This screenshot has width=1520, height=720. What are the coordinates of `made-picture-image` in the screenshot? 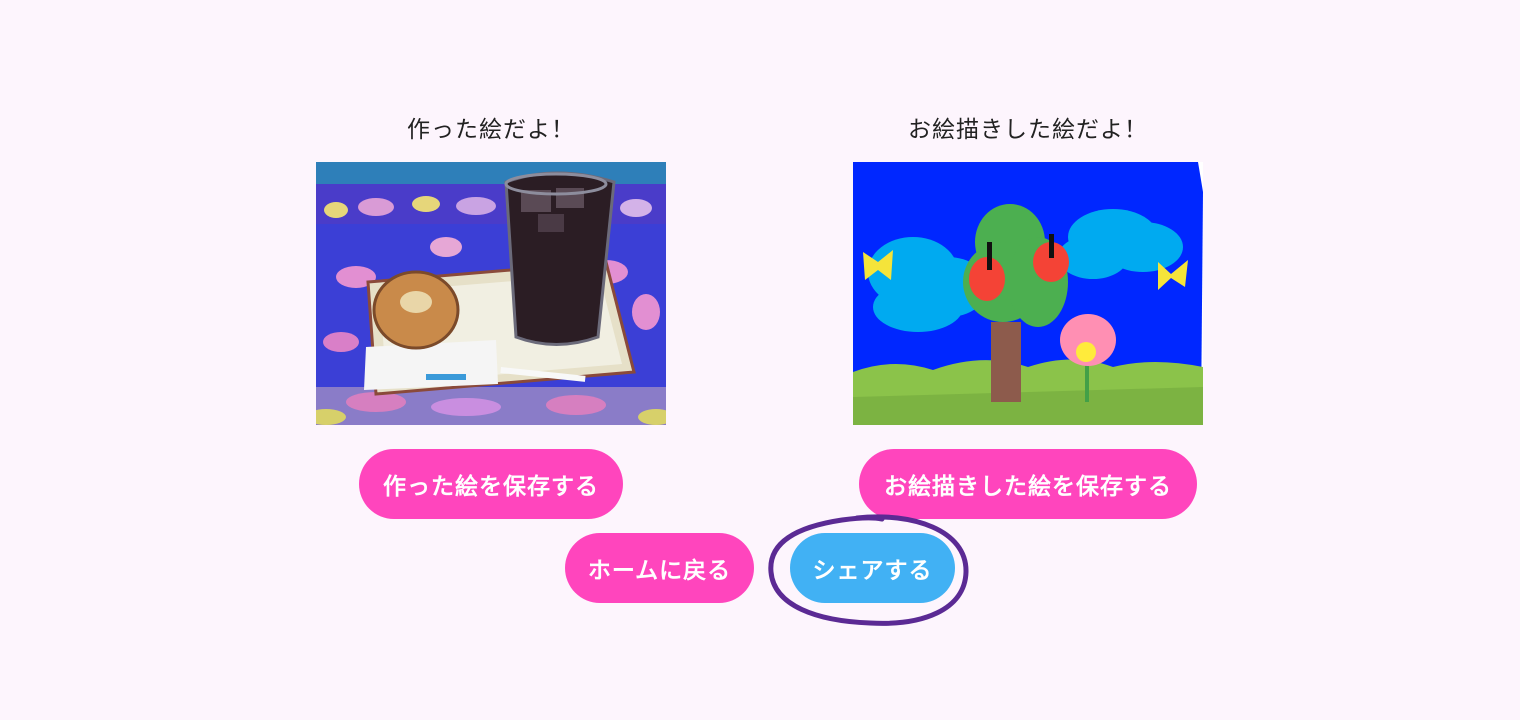 It's located at (491, 293).